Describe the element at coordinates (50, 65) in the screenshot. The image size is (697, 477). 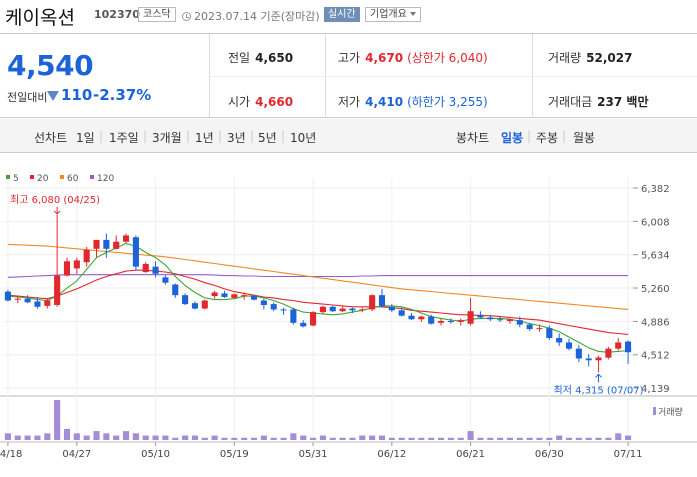
I see `current-price: 4,540` at that location.